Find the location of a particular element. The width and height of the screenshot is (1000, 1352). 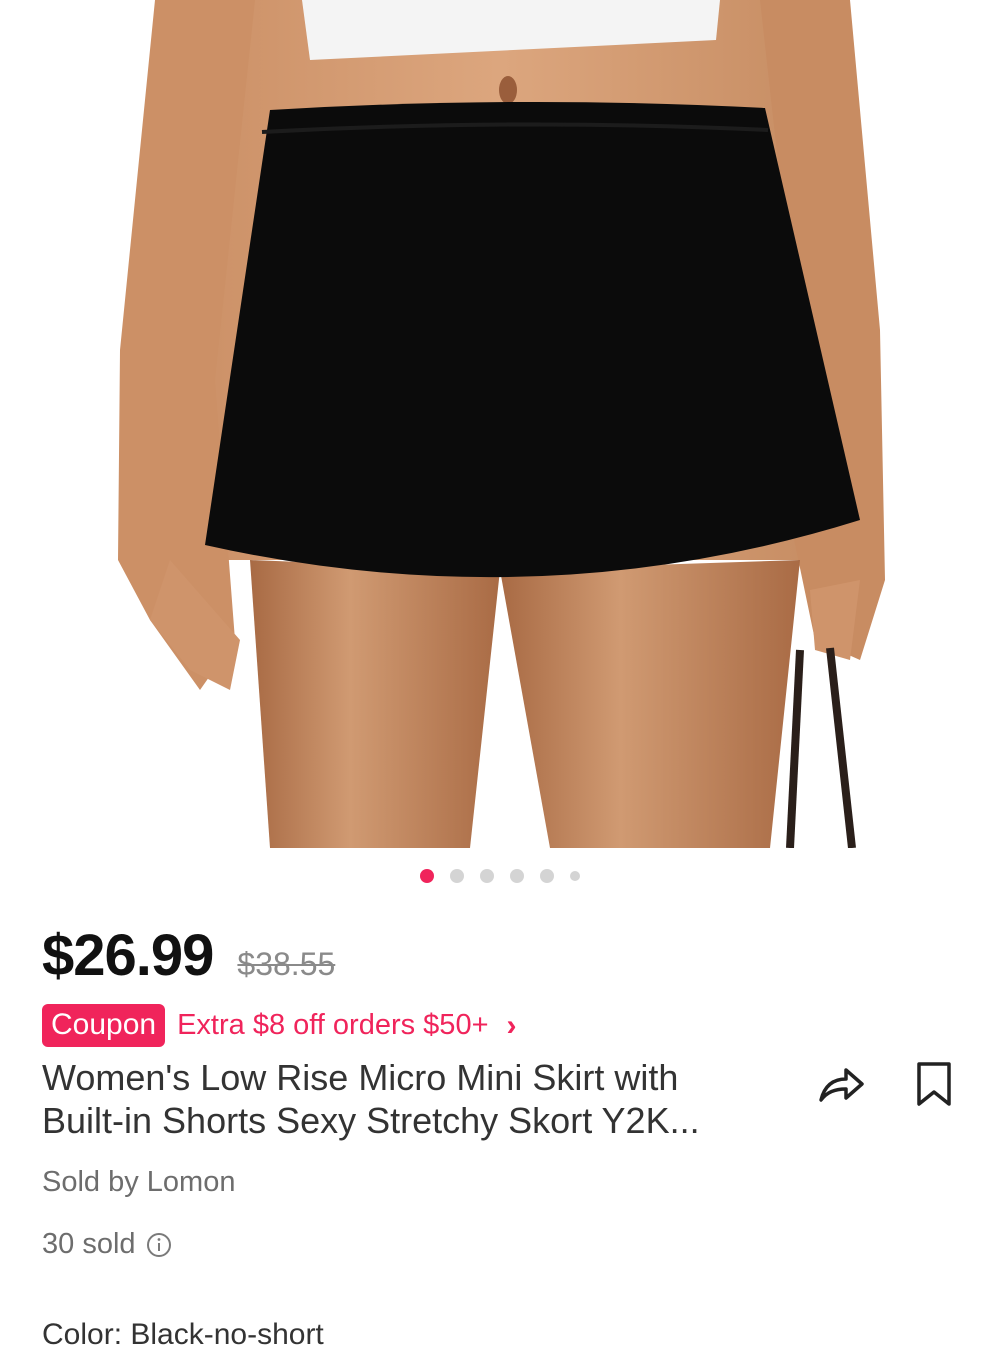

price-row: $26.99 $38.55 is located at coordinates (188, 955).